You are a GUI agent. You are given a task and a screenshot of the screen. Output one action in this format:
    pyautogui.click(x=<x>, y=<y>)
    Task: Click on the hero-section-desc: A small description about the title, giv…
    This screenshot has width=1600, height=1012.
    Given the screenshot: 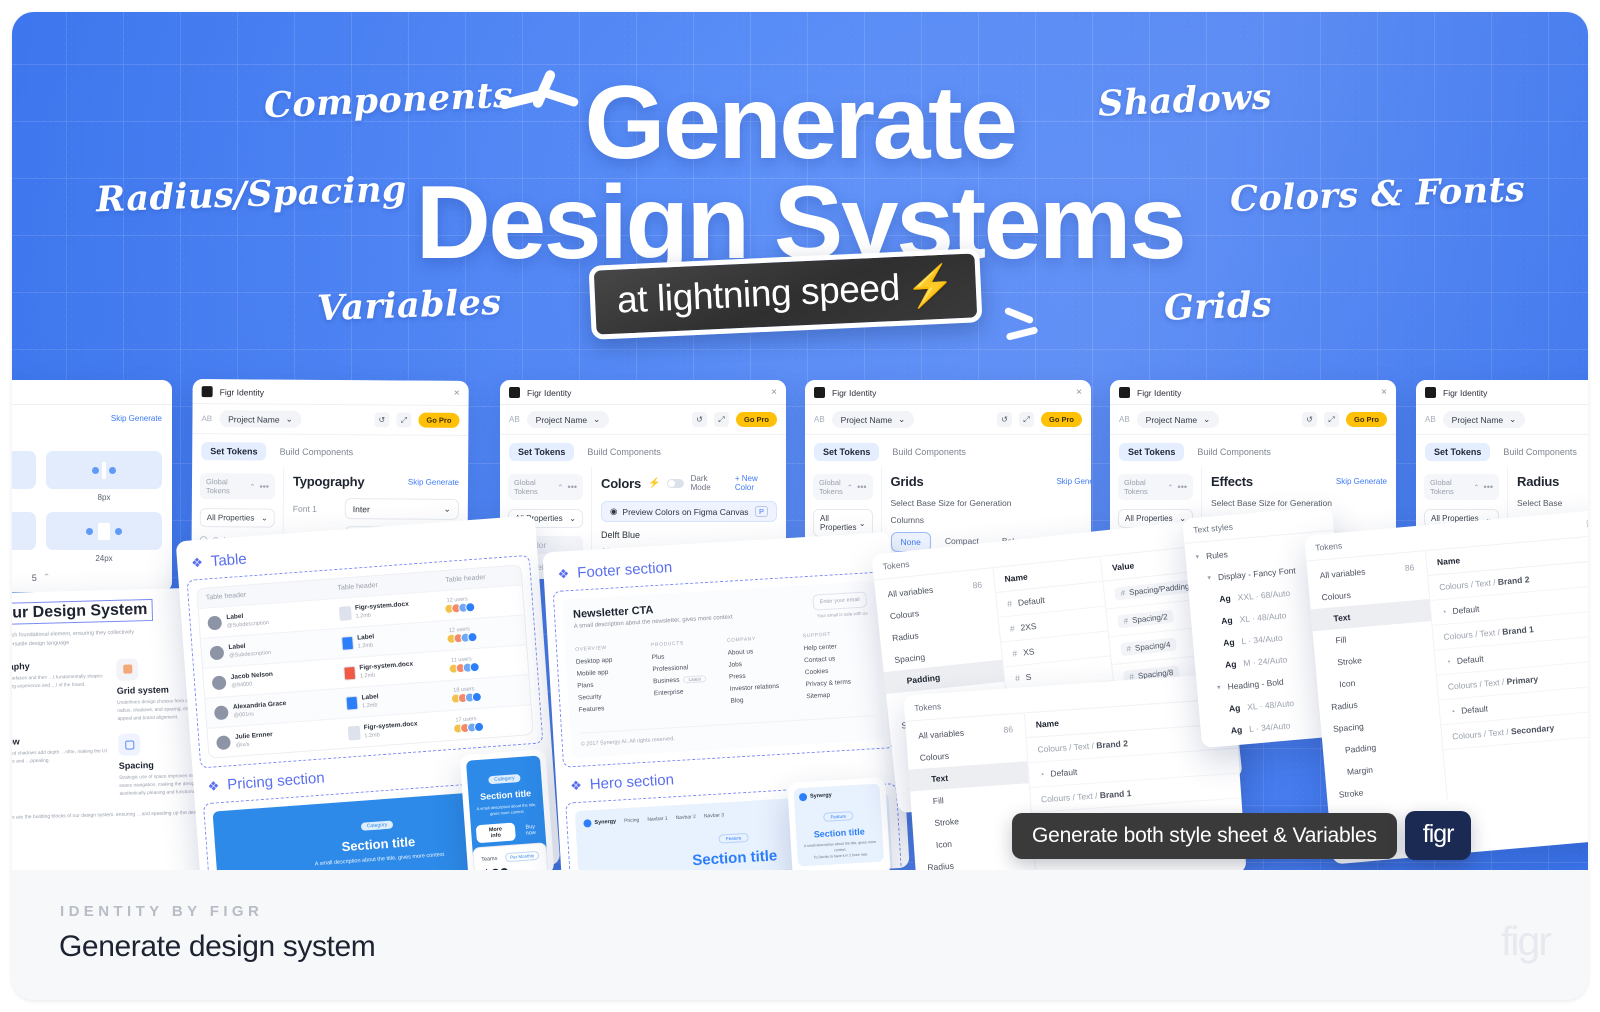 What is the action you would take?
    pyautogui.click(x=840, y=849)
    